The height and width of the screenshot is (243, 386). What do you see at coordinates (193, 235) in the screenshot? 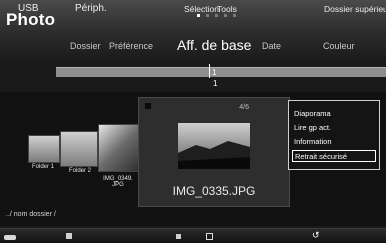
I see `bottom-bar` at bounding box center [193, 235].